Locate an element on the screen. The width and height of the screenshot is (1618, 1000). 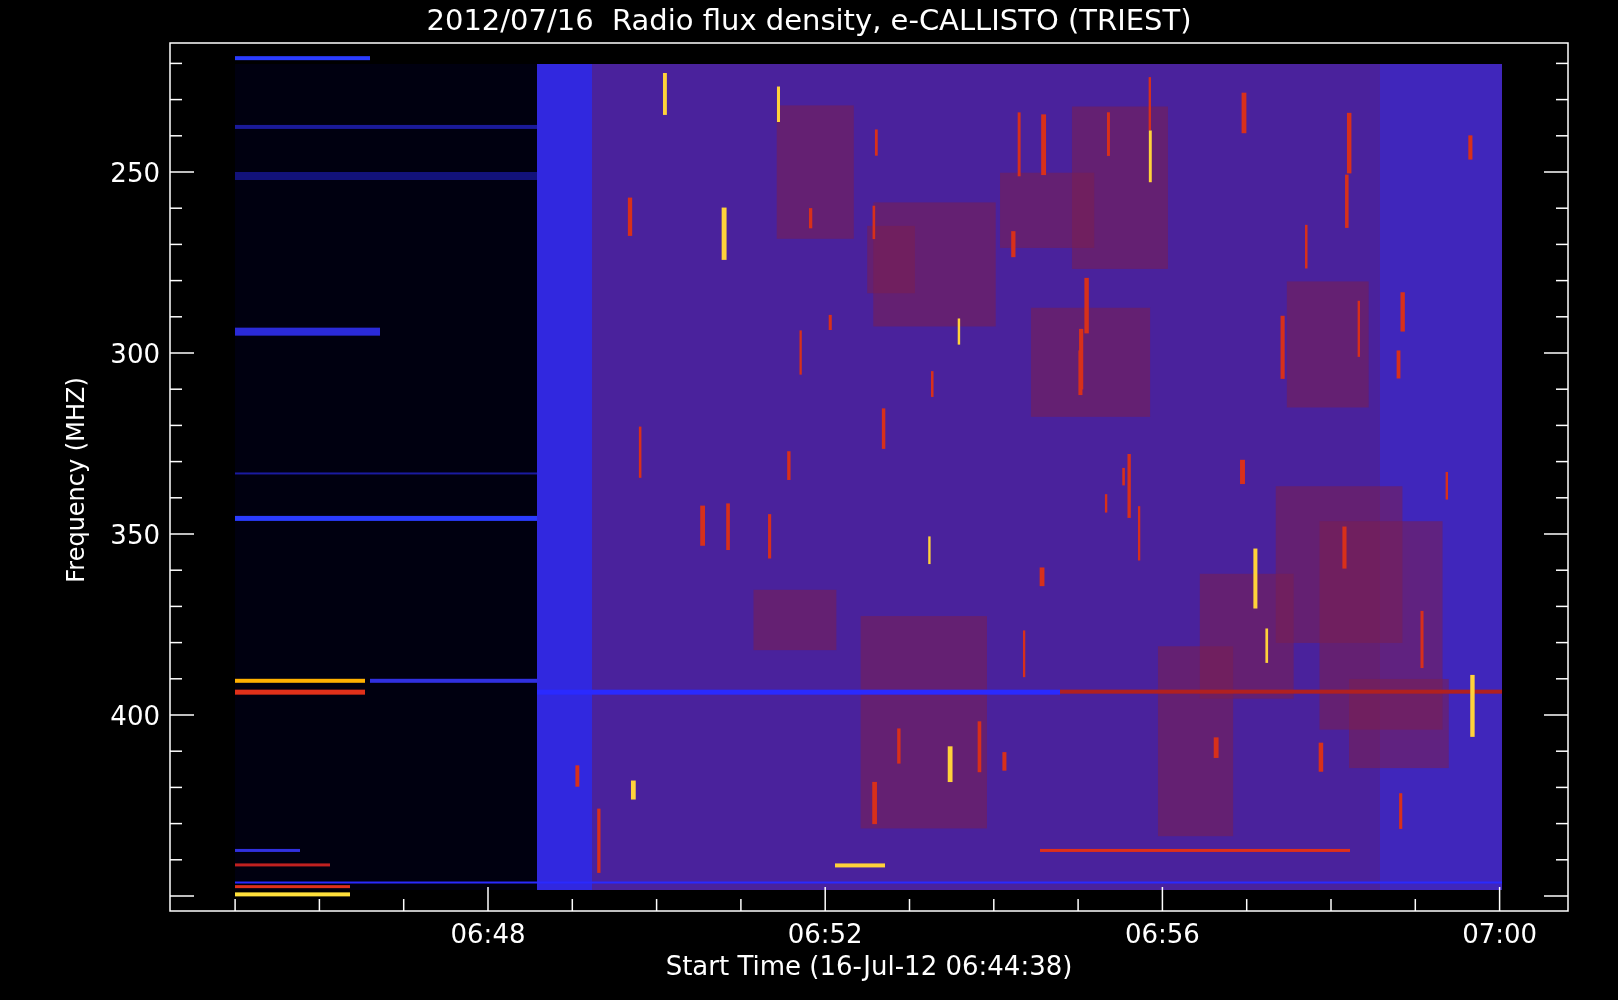
x-tick-label: 06:52 is located at coordinates (825, 934).